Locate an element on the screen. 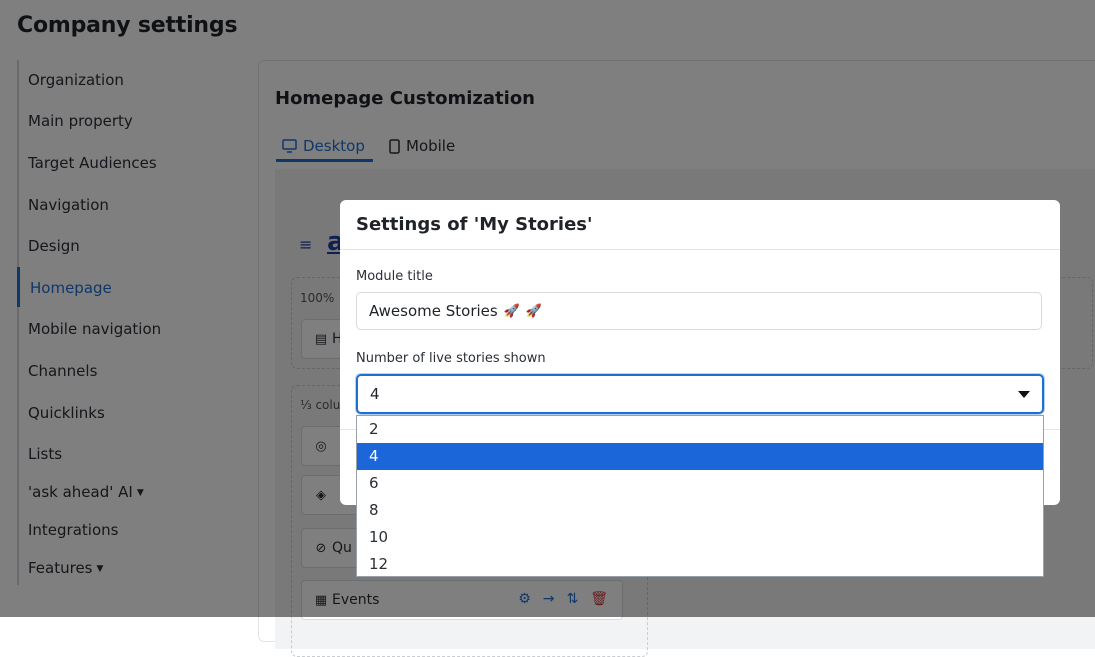  module-title-label: Module title is located at coordinates (394, 276).